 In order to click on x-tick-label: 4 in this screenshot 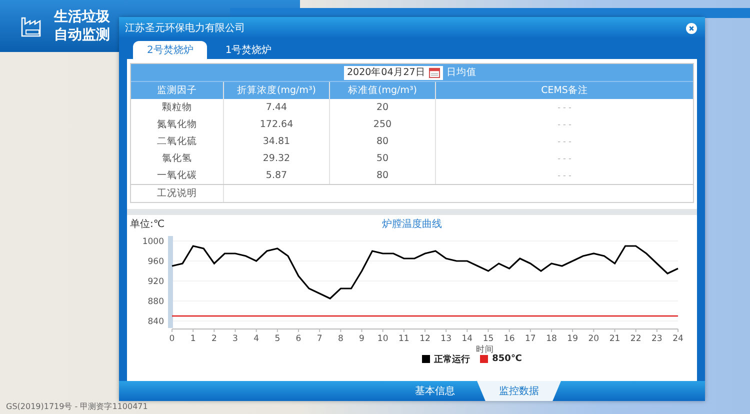, I will do `click(257, 339)`.